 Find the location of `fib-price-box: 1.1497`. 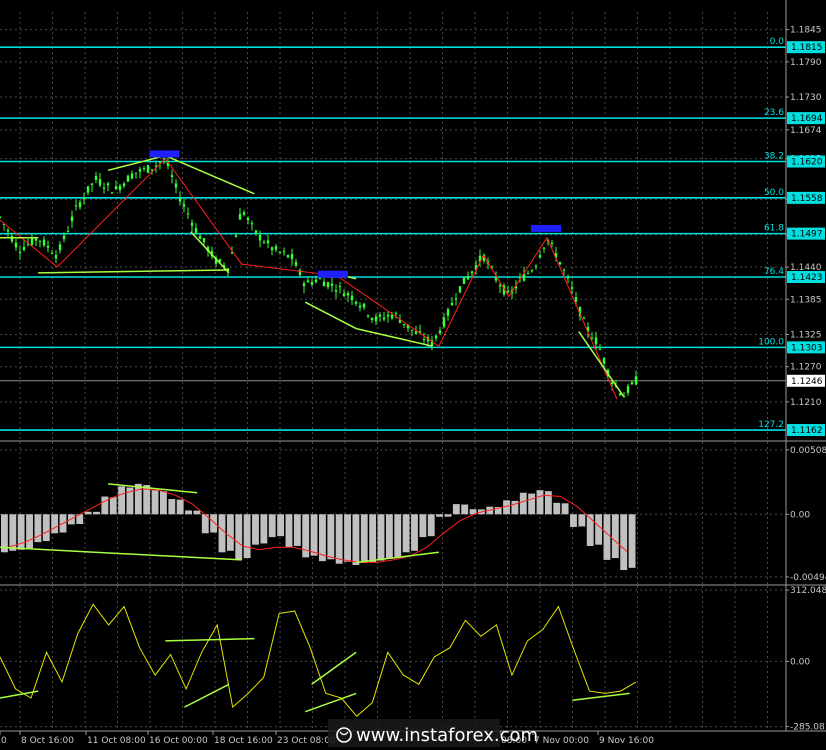

fib-price-box: 1.1497 is located at coordinates (806, 233).